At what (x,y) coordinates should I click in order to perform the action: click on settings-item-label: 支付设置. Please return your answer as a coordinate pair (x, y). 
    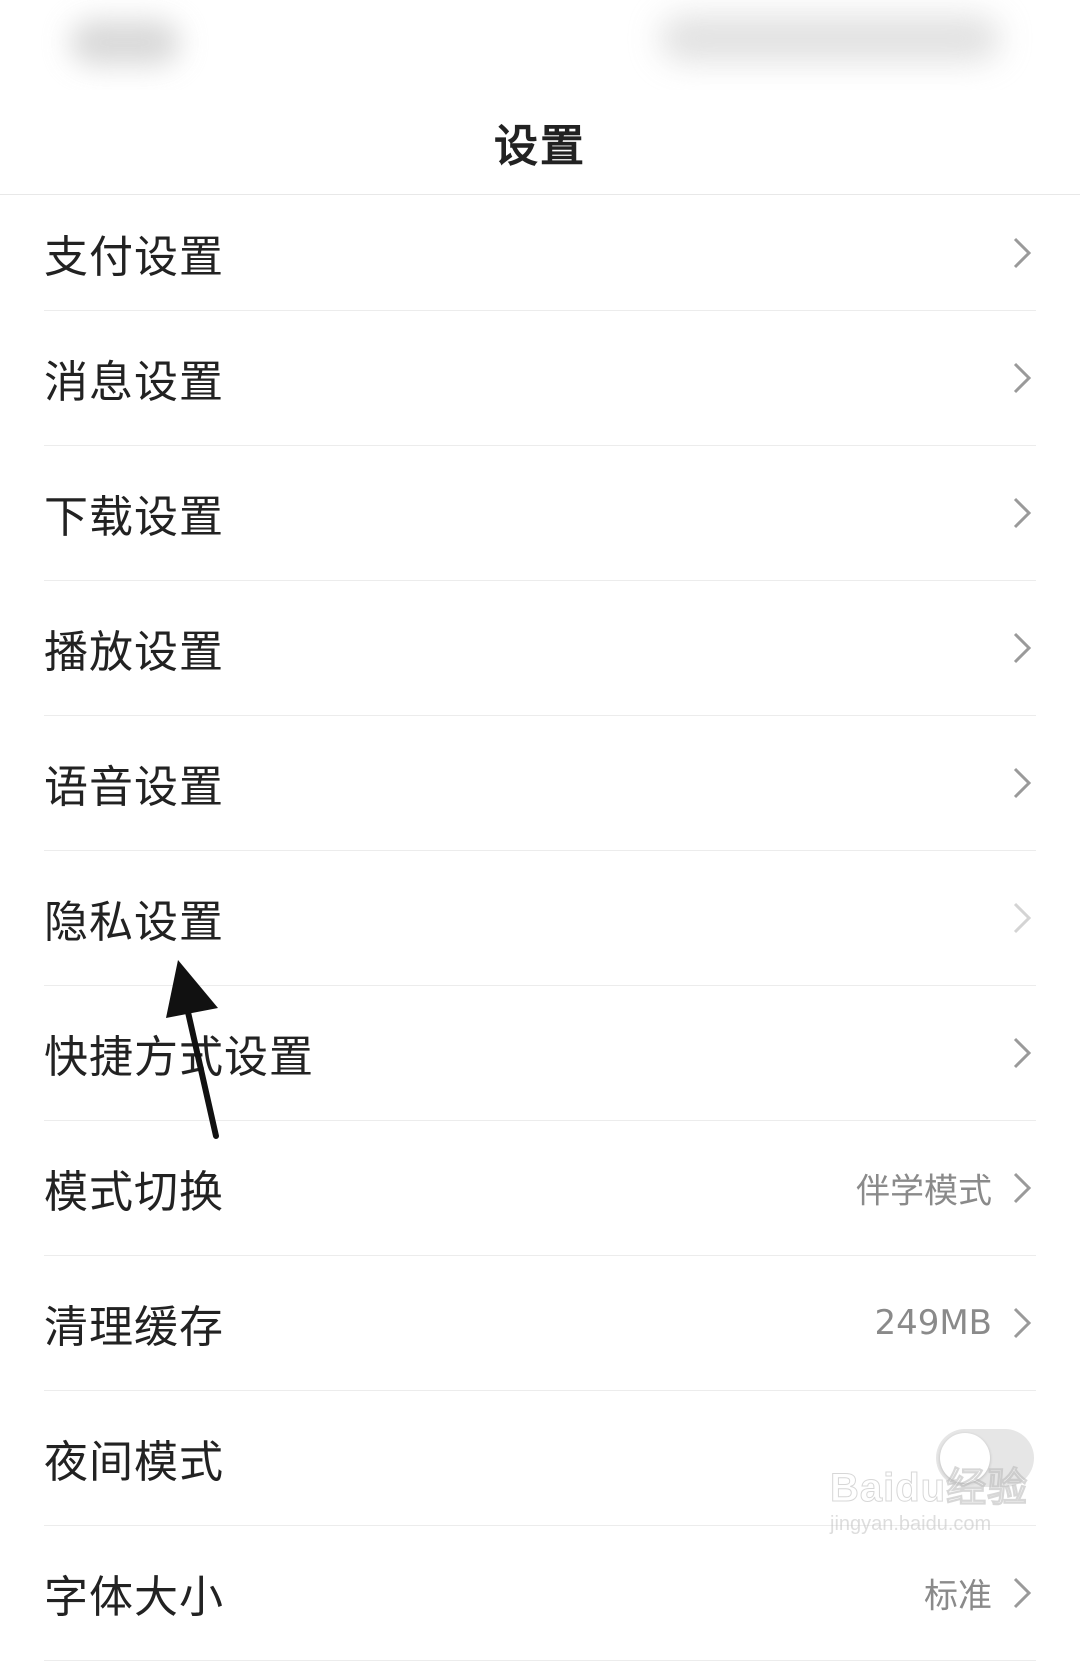
    Looking at the image, I should click on (134, 257).